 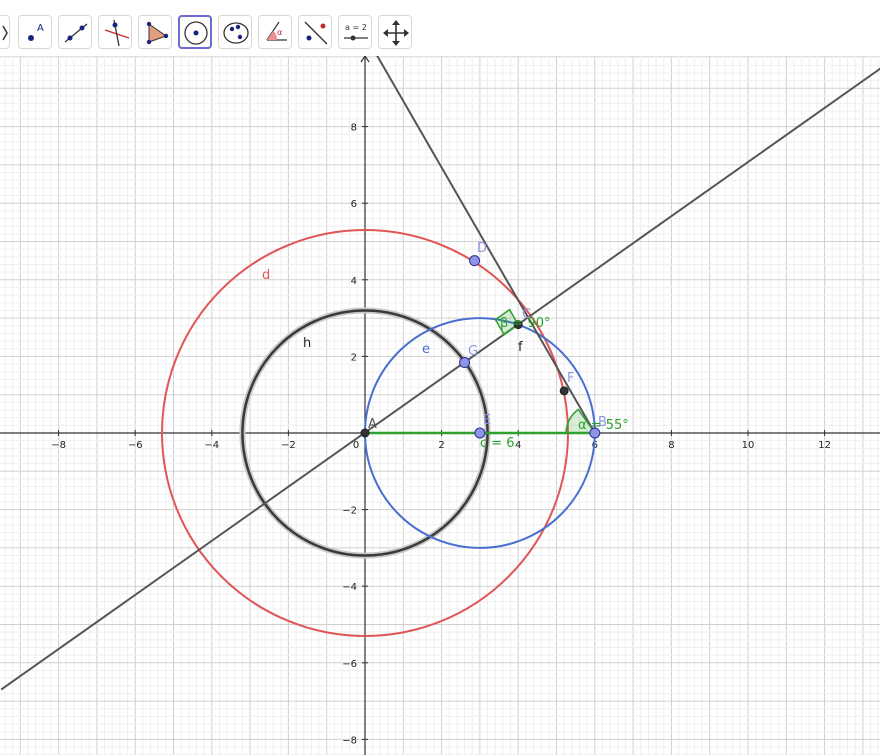 What do you see at coordinates (354, 357) in the screenshot?
I see `y-tick-label: 2` at bounding box center [354, 357].